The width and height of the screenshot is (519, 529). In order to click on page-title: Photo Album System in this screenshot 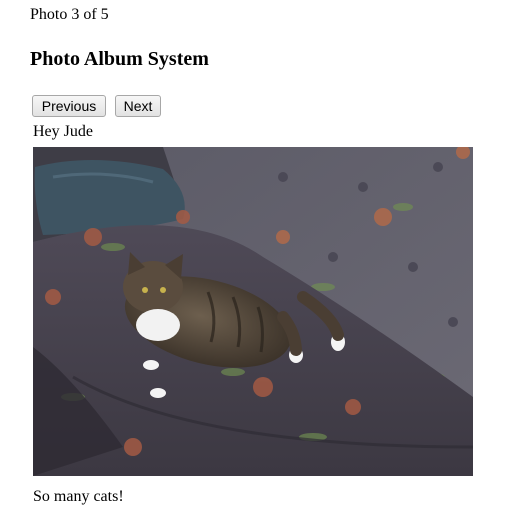, I will do `click(119, 59)`.